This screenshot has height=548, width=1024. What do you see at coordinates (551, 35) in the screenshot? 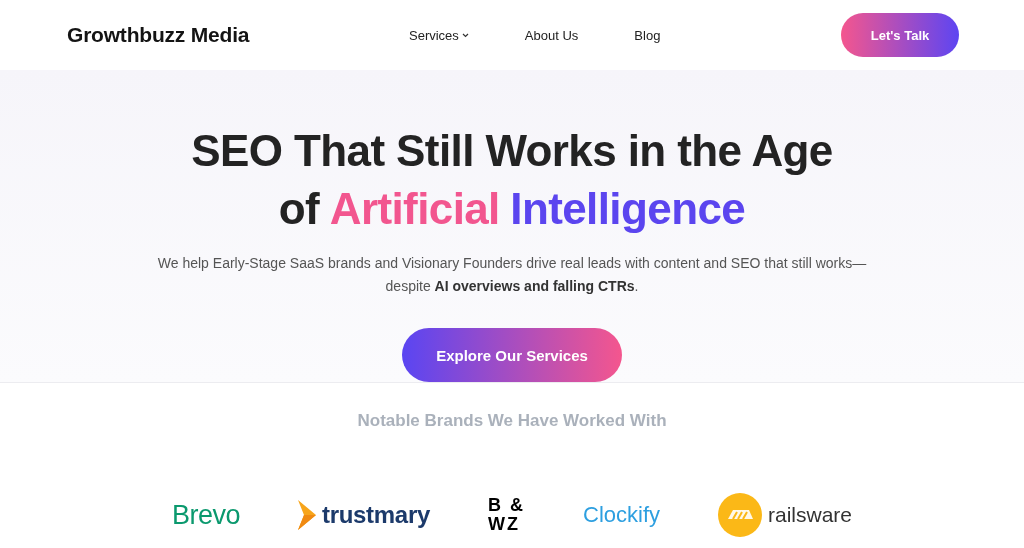
I see `nav-link: About Us` at bounding box center [551, 35].